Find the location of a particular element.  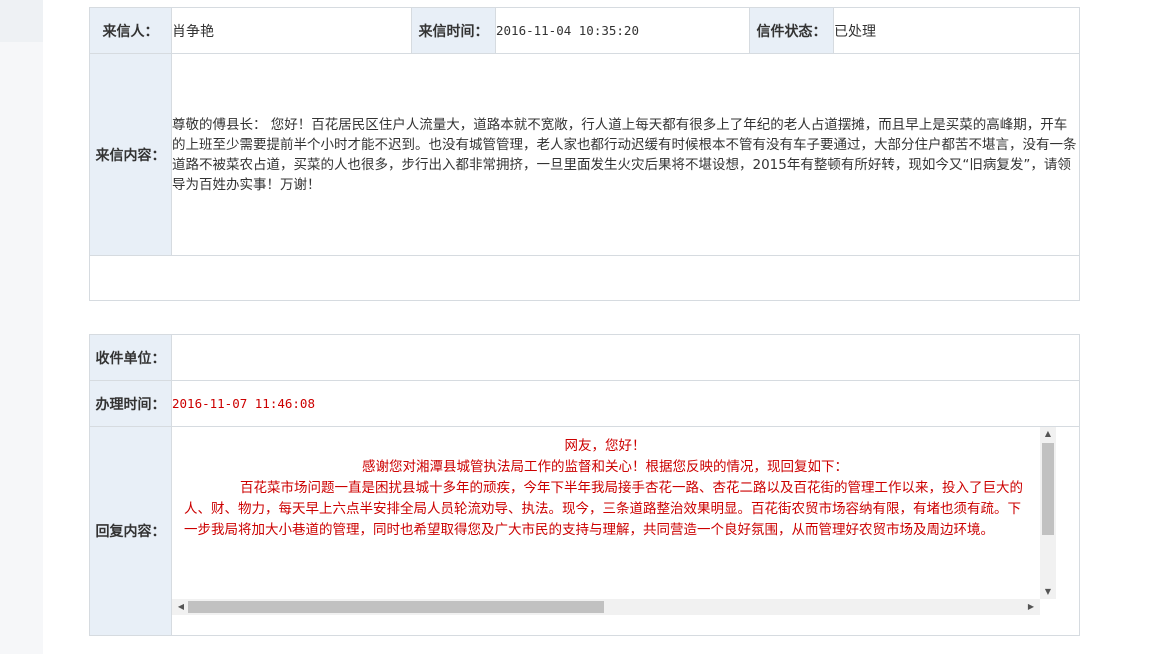

scroll-down-icon: ▼ is located at coordinates (1048, 592).